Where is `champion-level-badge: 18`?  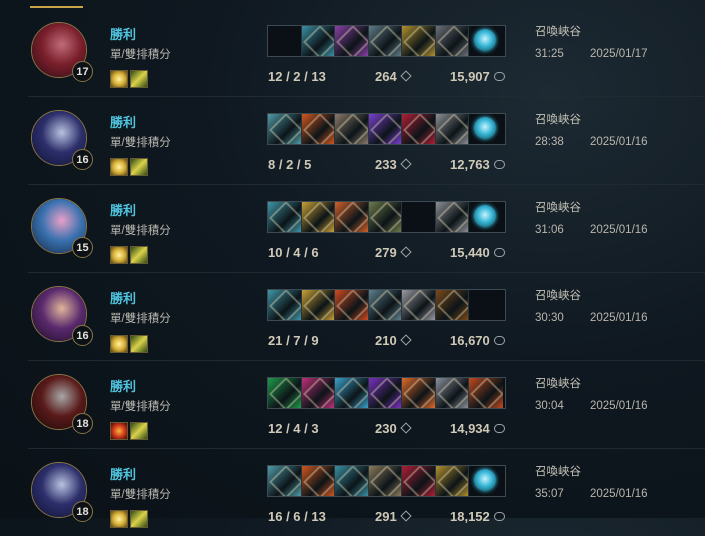 champion-level-badge: 18 is located at coordinates (82, 511).